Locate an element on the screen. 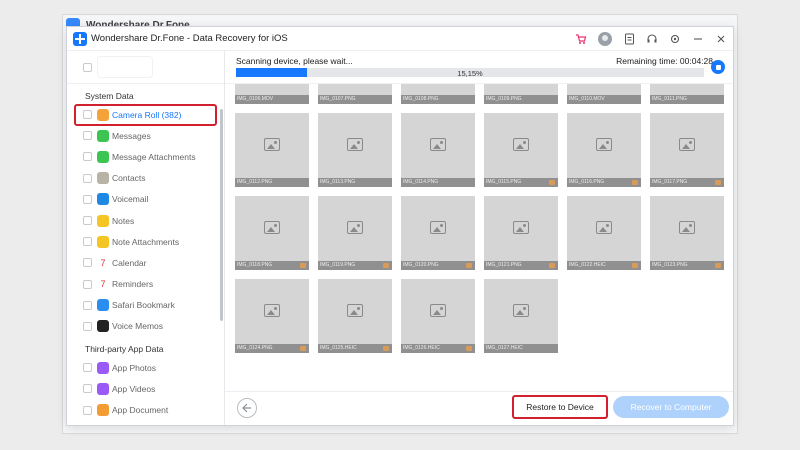 Image resolution: width=800 pixels, height=450 pixels. photo-thumbnail: IMG_0114.PNG is located at coordinates (438, 150).